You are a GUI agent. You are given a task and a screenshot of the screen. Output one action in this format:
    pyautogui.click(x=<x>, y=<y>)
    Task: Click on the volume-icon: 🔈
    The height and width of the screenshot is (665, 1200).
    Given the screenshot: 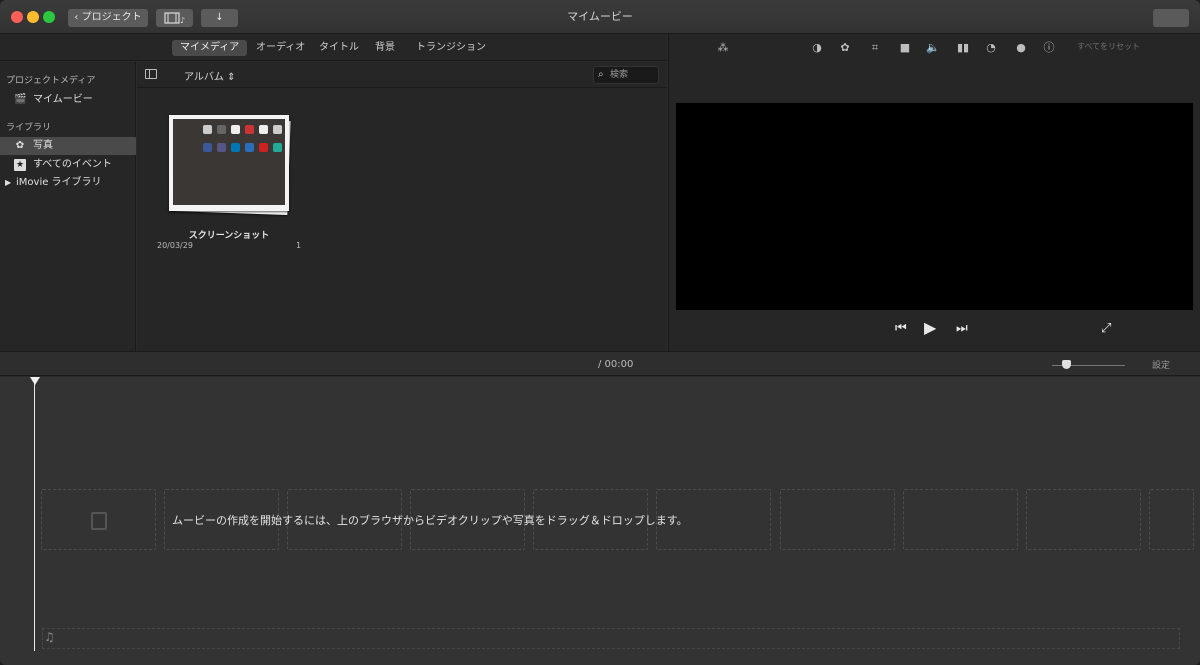 What is the action you would take?
    pyautogui.click(x=933, y=48)
    